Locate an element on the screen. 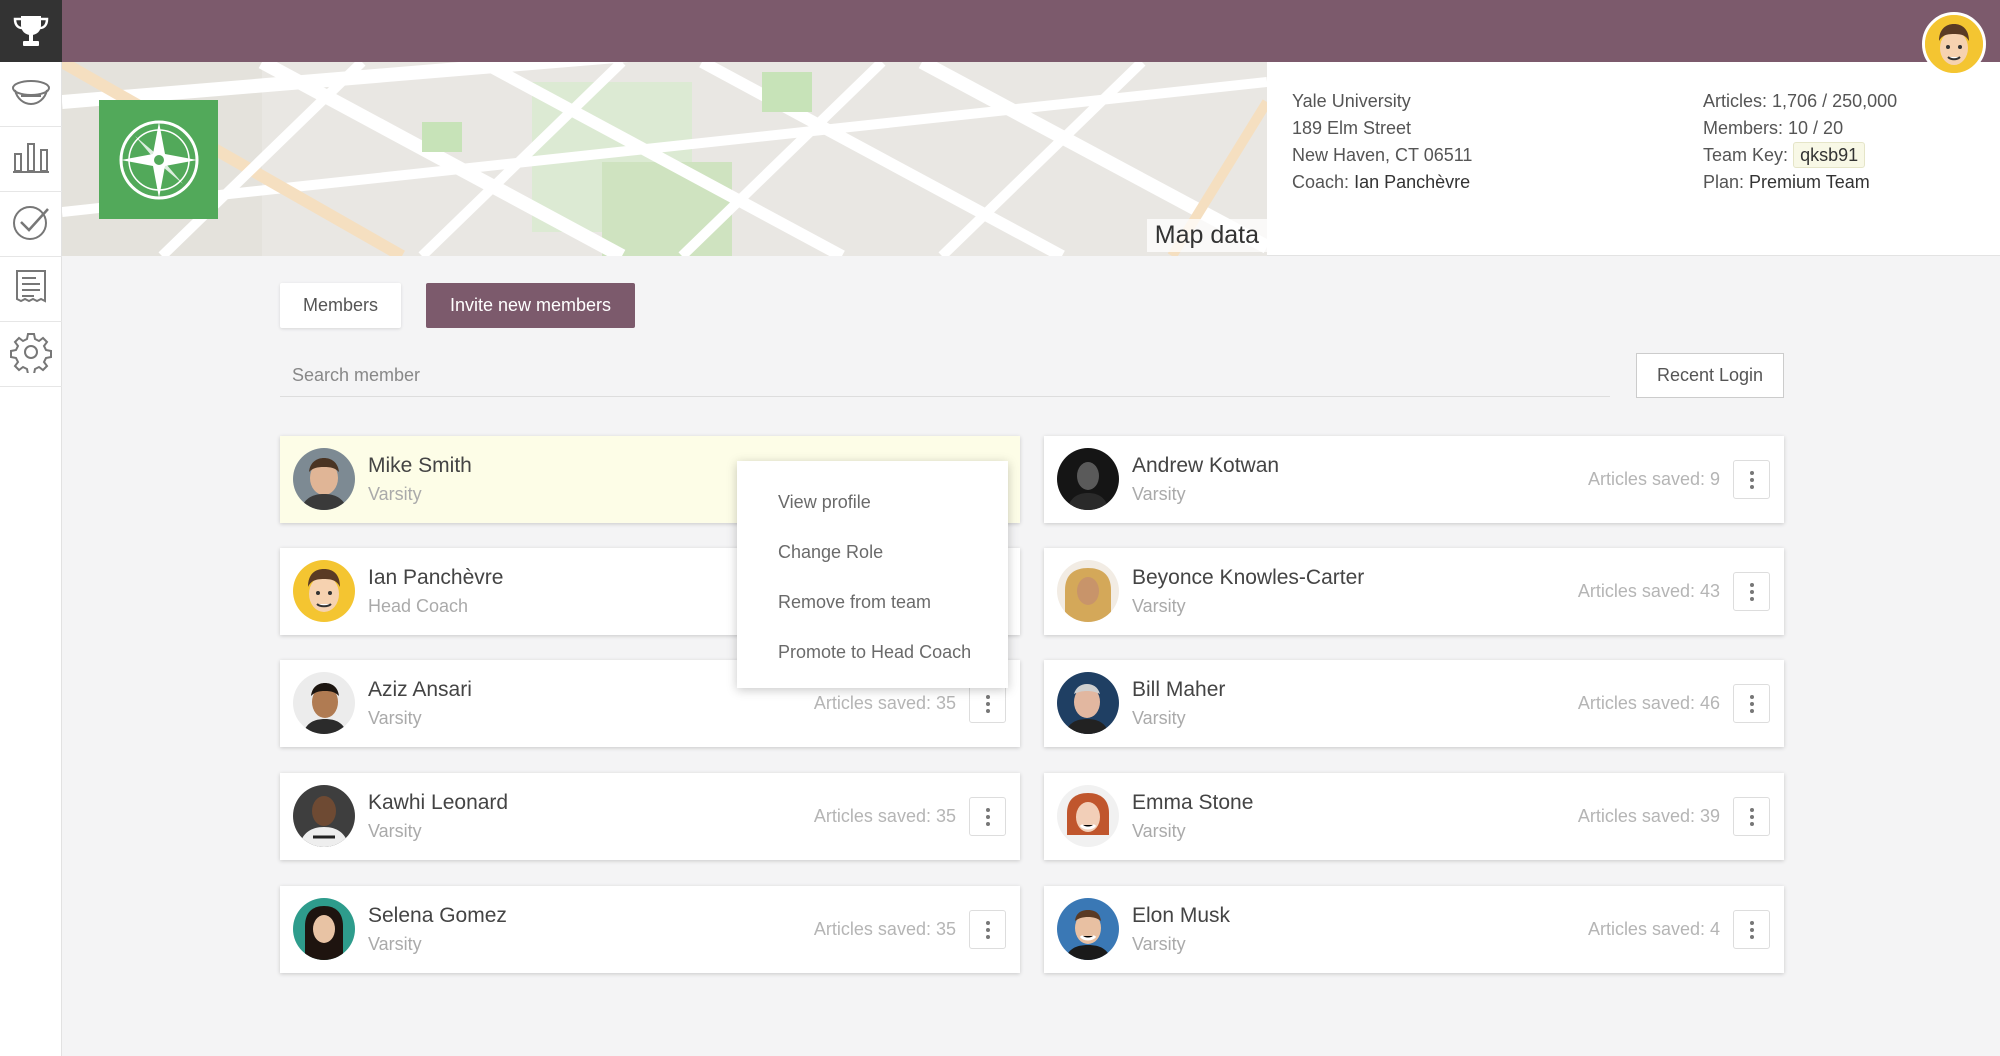 The width and height of the screenshot is (2000, 1056). member-card: Kawhi Leonard Varsity Articles saved: 35 is located at coordinates (650, 816).